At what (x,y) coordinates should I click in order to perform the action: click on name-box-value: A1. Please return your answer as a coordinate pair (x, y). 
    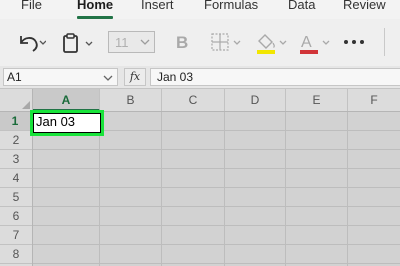
    Looking at the image, I should click on (14, 77).